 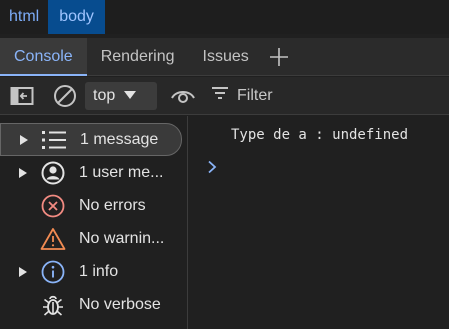 What do you see at coordinates (312, 95) in the screenshot?
I see `filter-input` at bounding box center [312, 95].